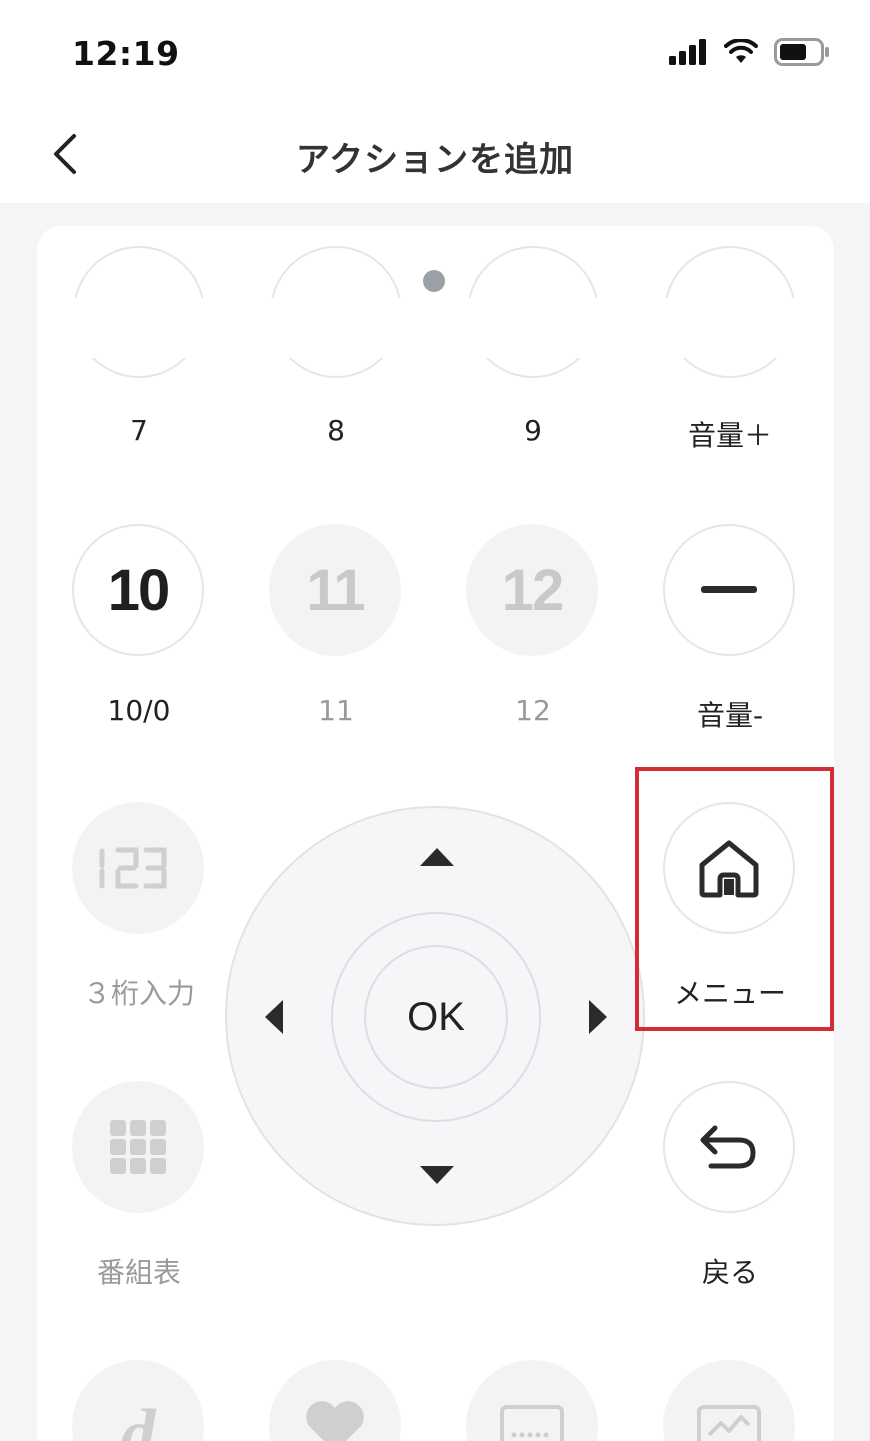  What do you see at coordinates (336, 430) in the screenshot?
I see `label-8: 8` at bounding box center [336, 430].